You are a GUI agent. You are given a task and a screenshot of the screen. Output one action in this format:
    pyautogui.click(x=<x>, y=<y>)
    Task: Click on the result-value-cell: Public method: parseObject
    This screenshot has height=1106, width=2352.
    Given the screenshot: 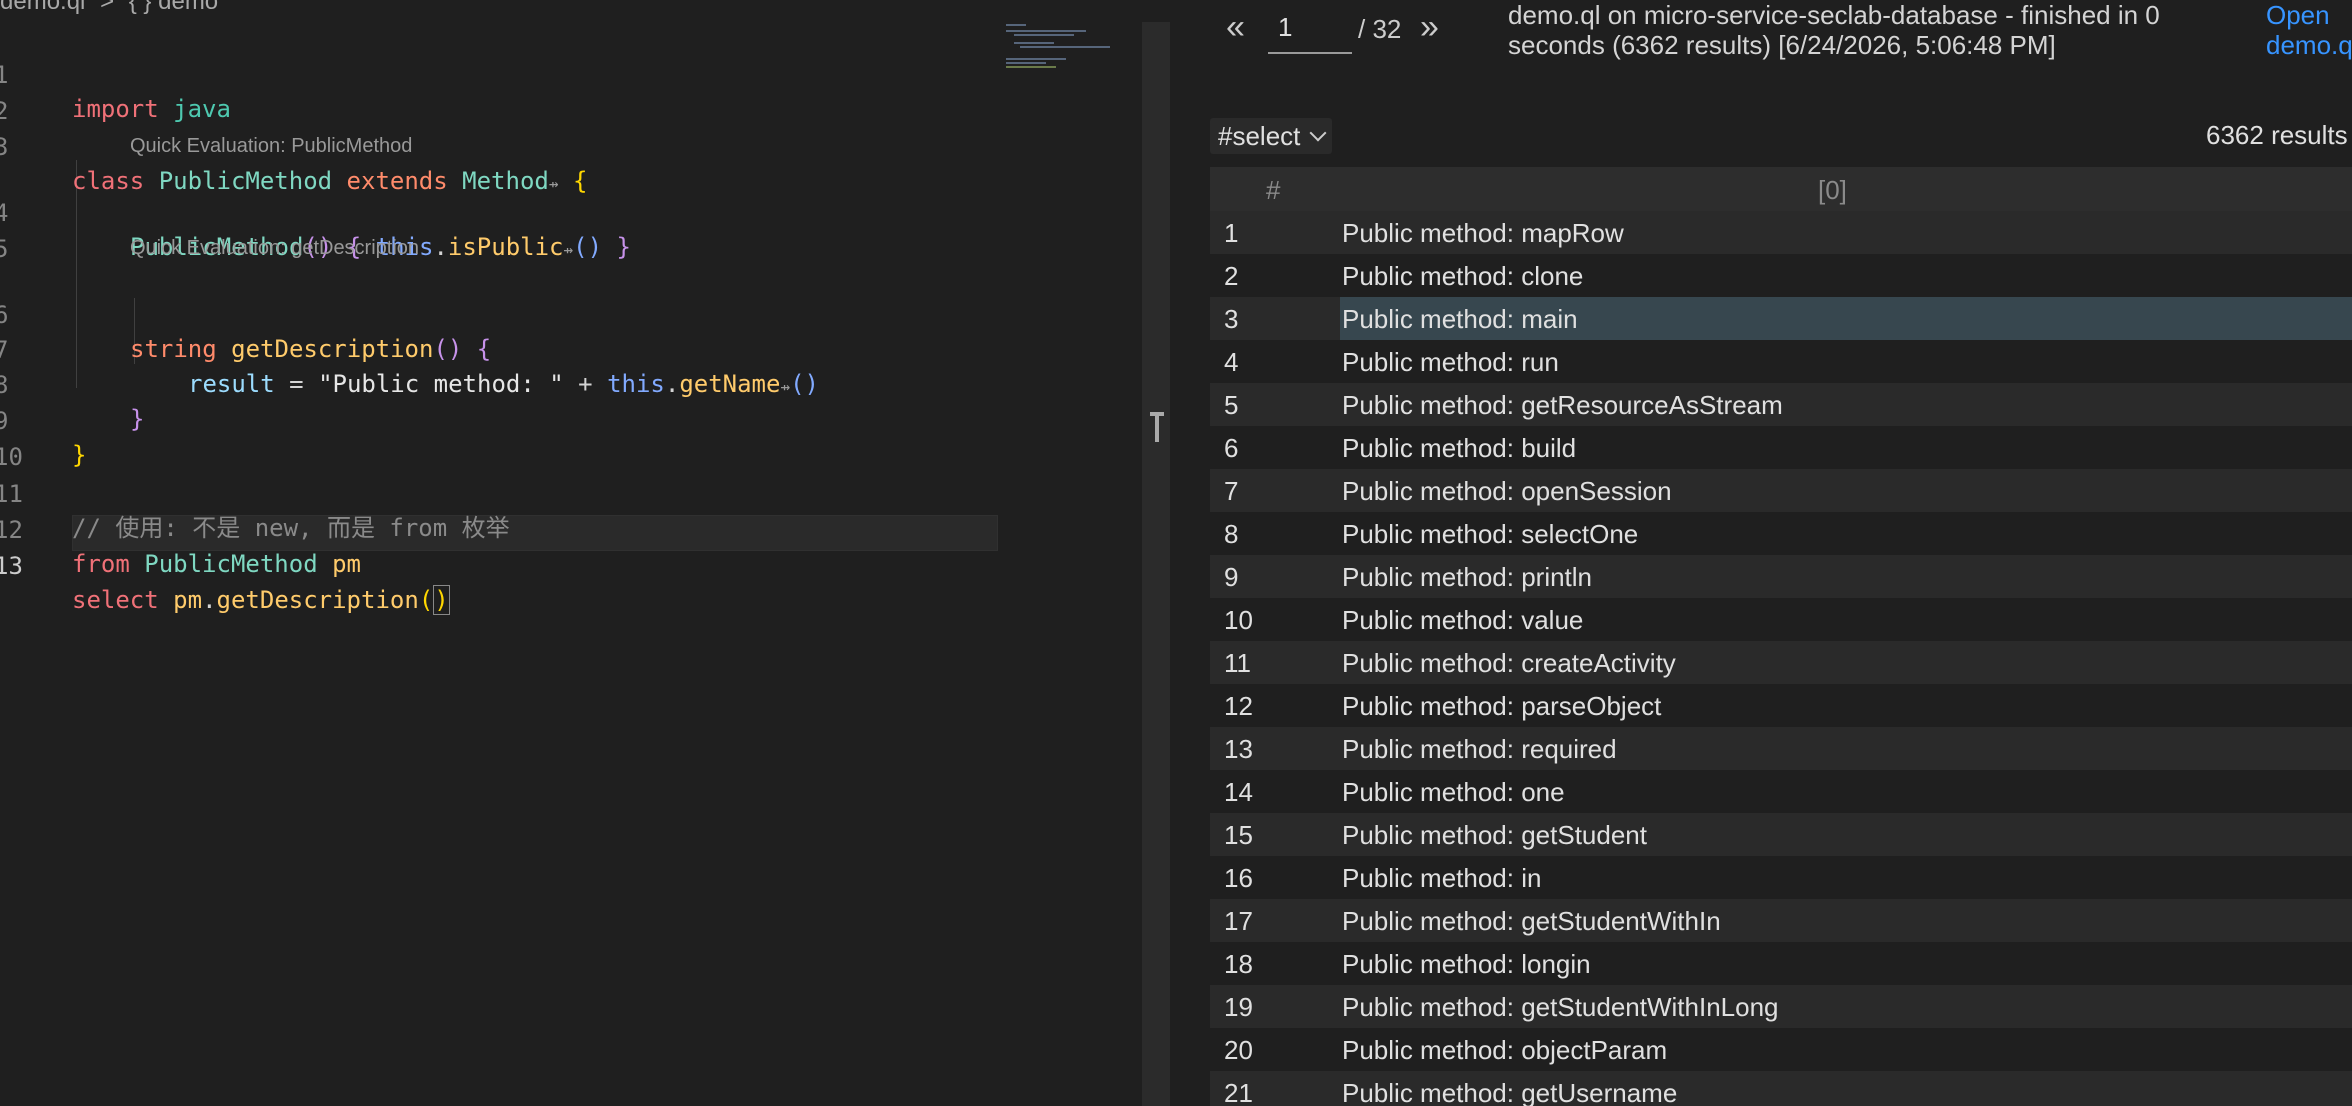 What is the action you would take?
    pyautogui.click(x=1501, y=706)
    